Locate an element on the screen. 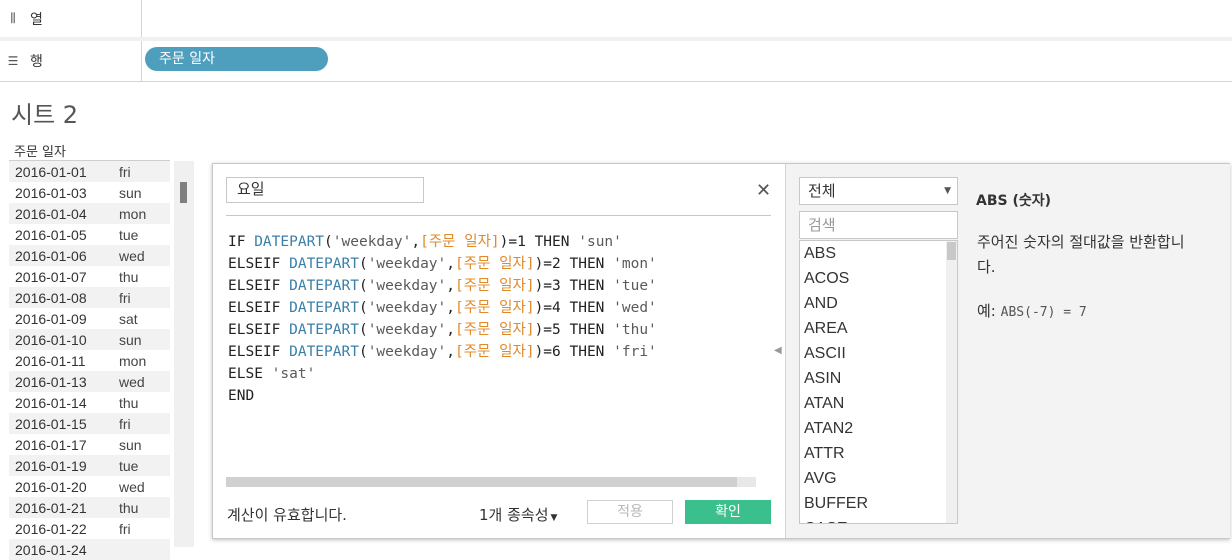 Image resolution: width=1232 pixels, height=560 pixels. order-date-cell: 2016-01-05 is located at coordinates (51, 234).